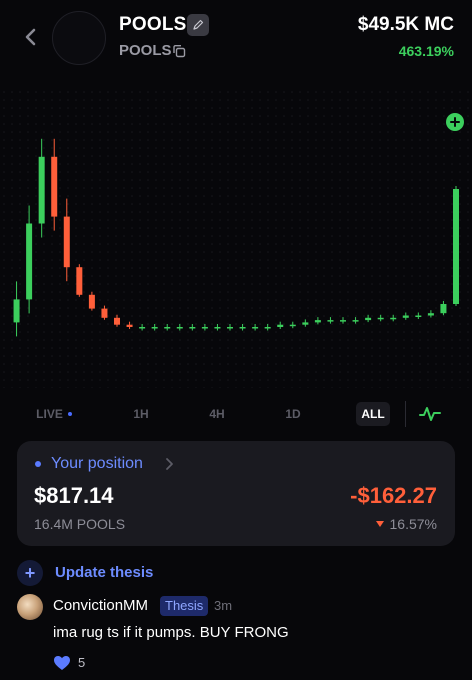 This screenshot has width=472, height=680. I want to click on thesis-badge: Thesis, so click(184, 606).